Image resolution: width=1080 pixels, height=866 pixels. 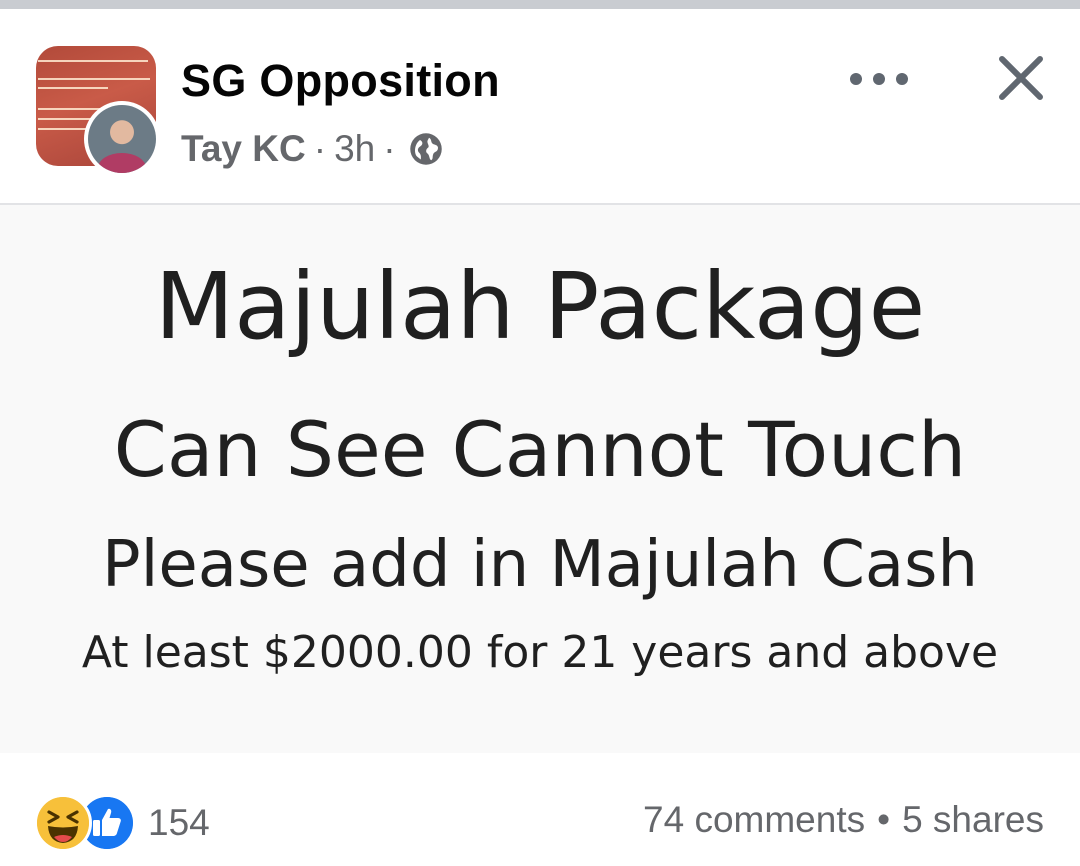 What do you see at coordinates (179, 822) in the screenshot?
I see `reaction-count: 154` at bounding box center [179, 822].